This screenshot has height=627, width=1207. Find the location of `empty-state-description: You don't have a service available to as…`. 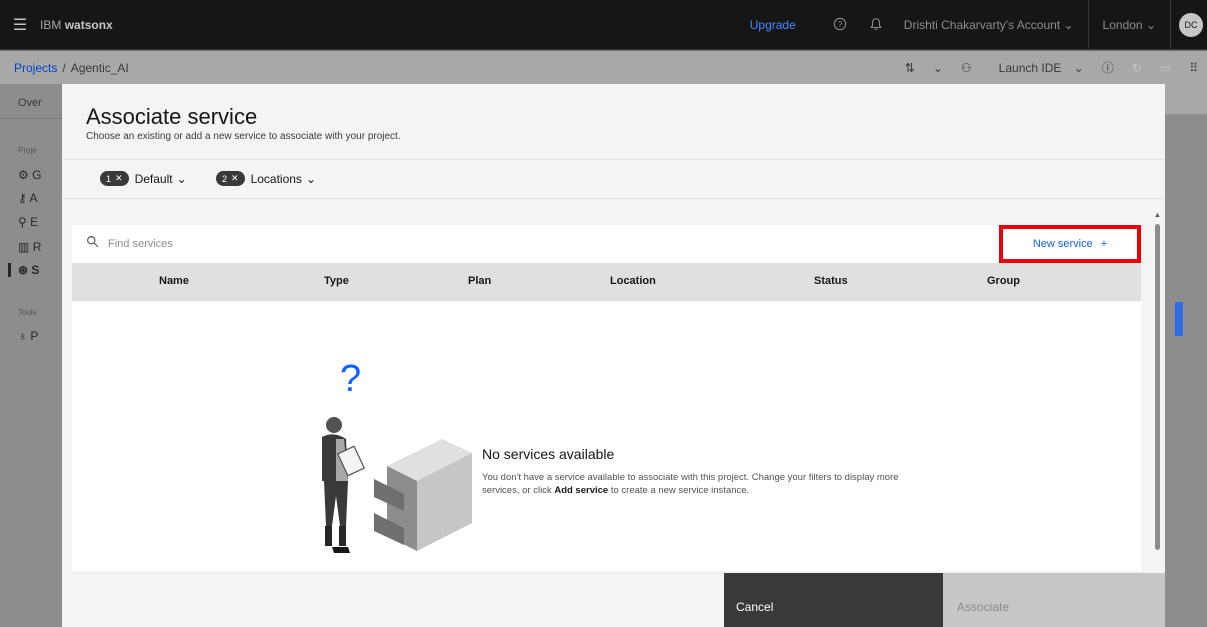

empty-state-description: You don't have a service available to as… is located at coordinates (707, 484).